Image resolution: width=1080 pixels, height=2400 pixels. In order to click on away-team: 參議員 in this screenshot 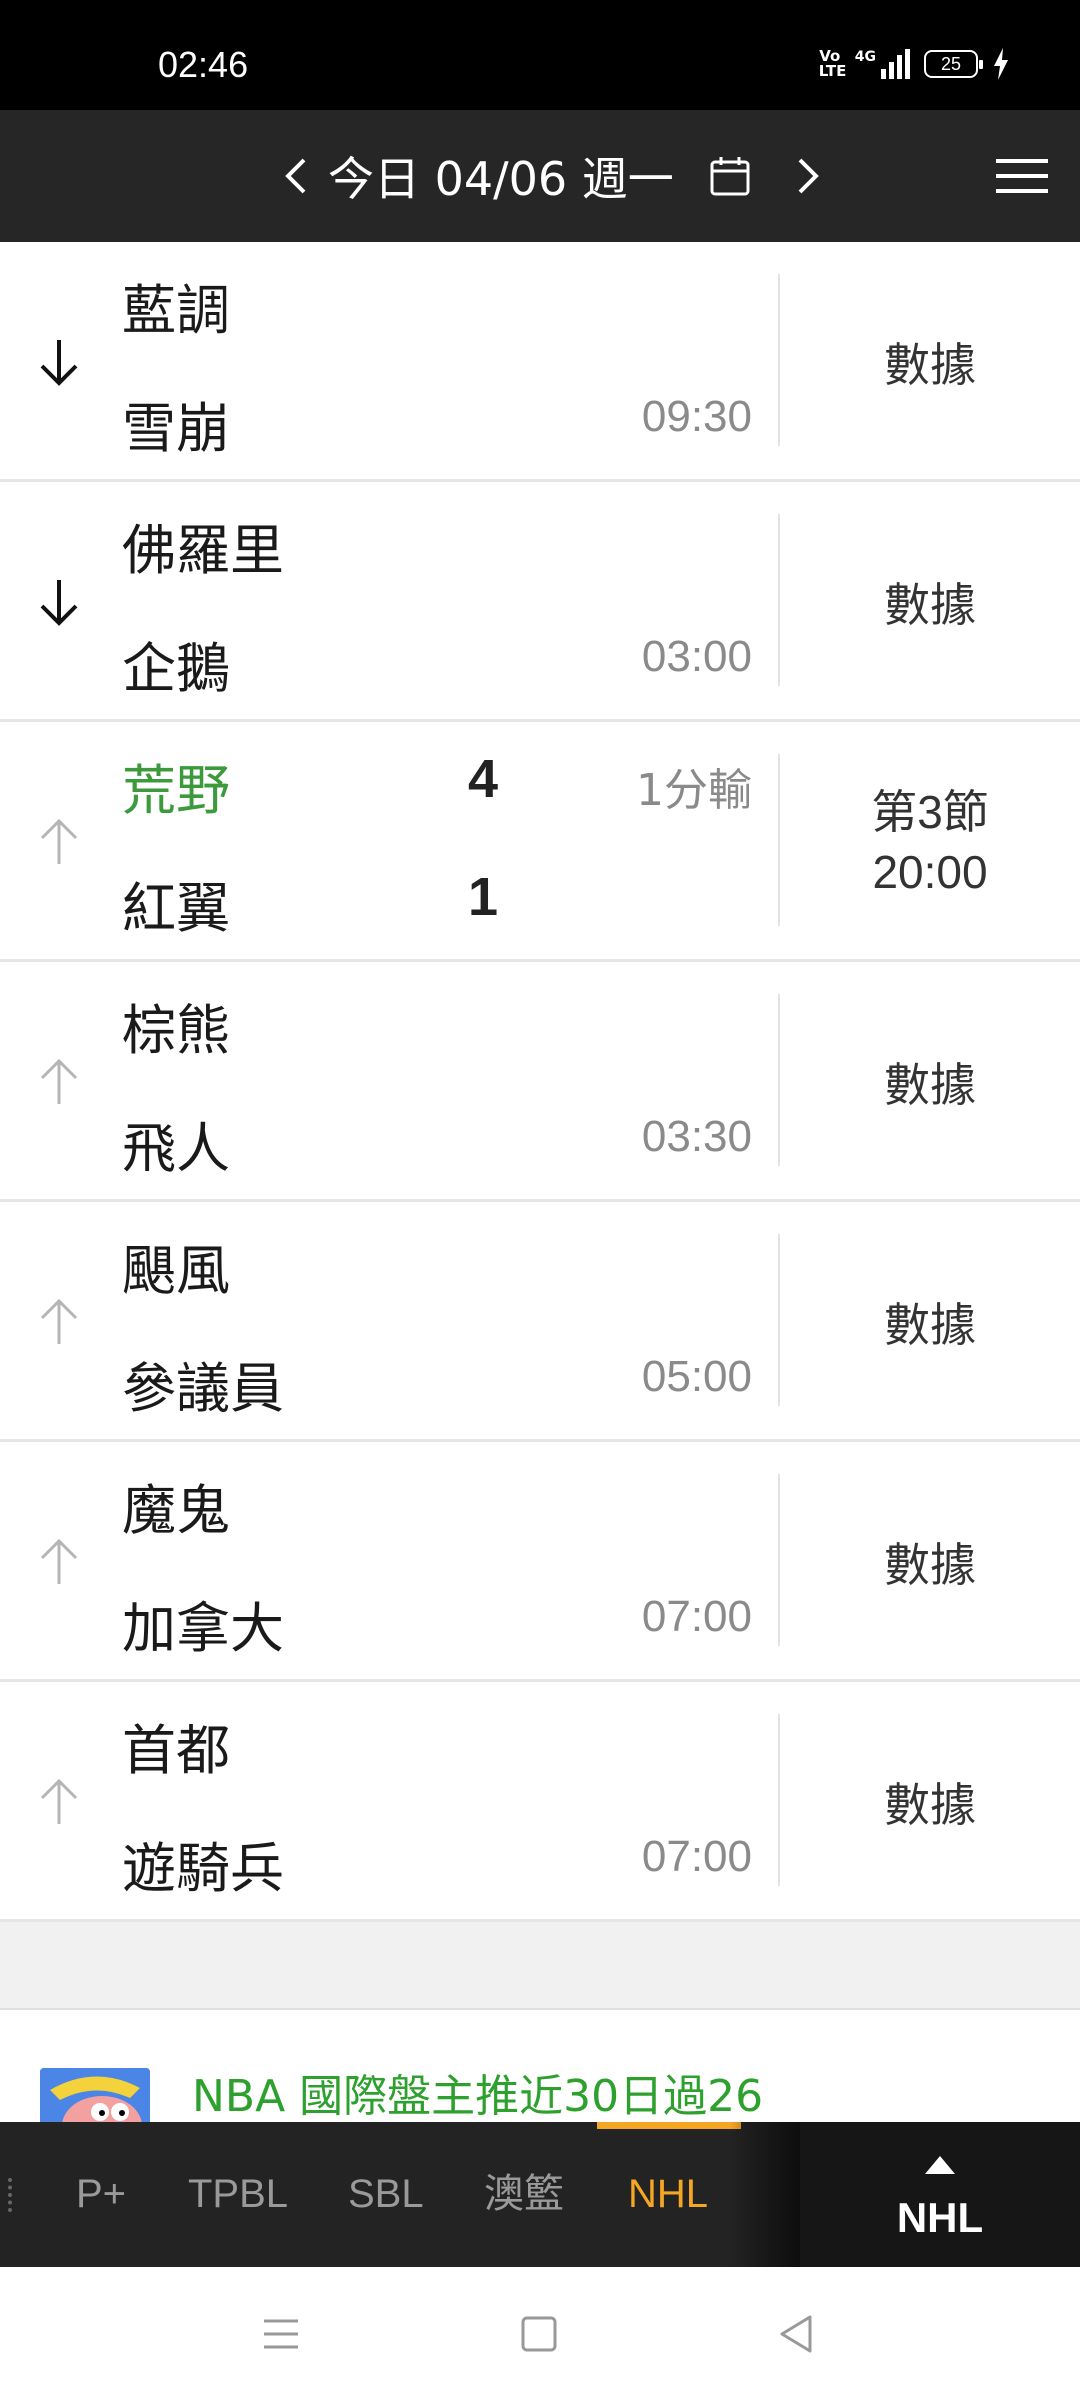, I will do `click(203, 1388)`.